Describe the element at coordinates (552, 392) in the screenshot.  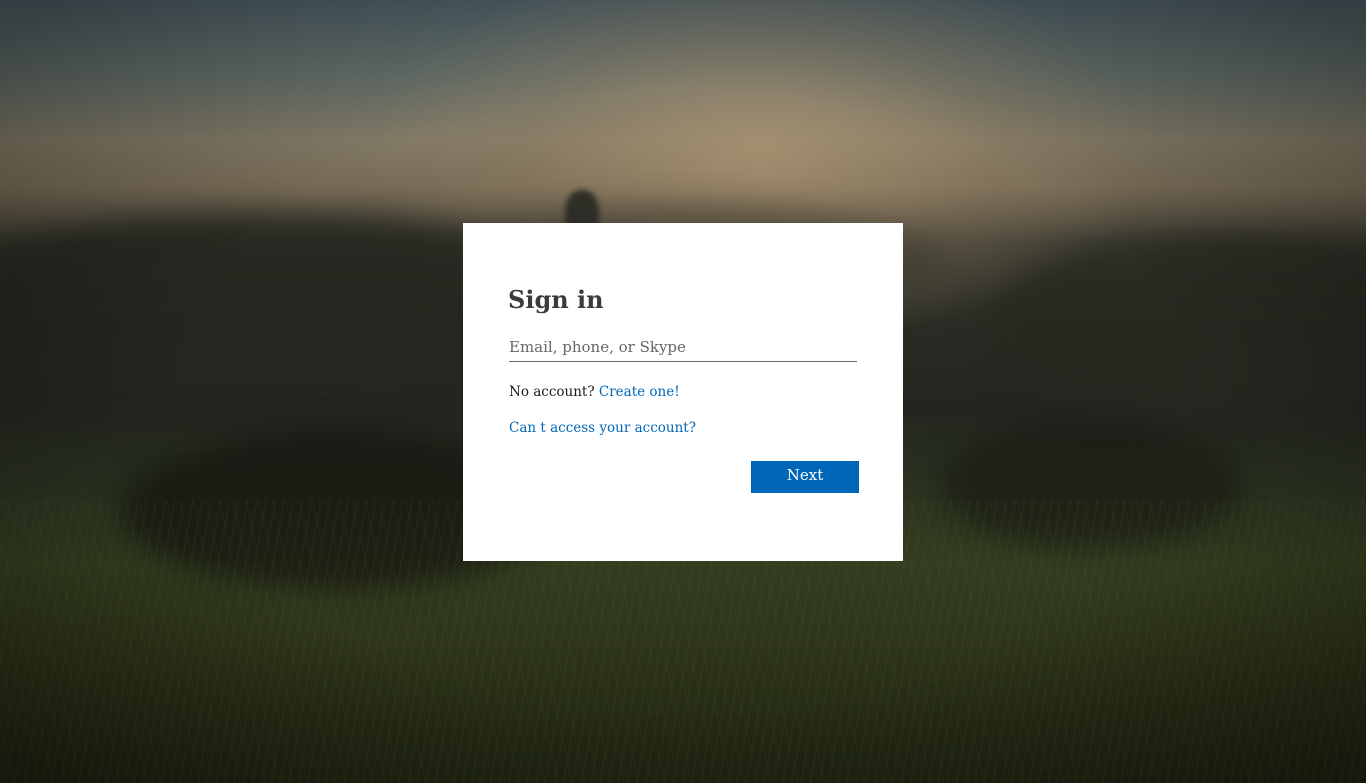
I see `no-account-label: No account?` at that location.